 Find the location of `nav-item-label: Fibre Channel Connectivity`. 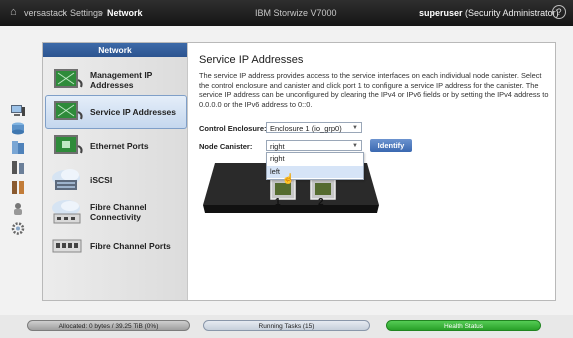

nav-item-label: Fibre Channel Connectivity is located at coordinates (118, 212).